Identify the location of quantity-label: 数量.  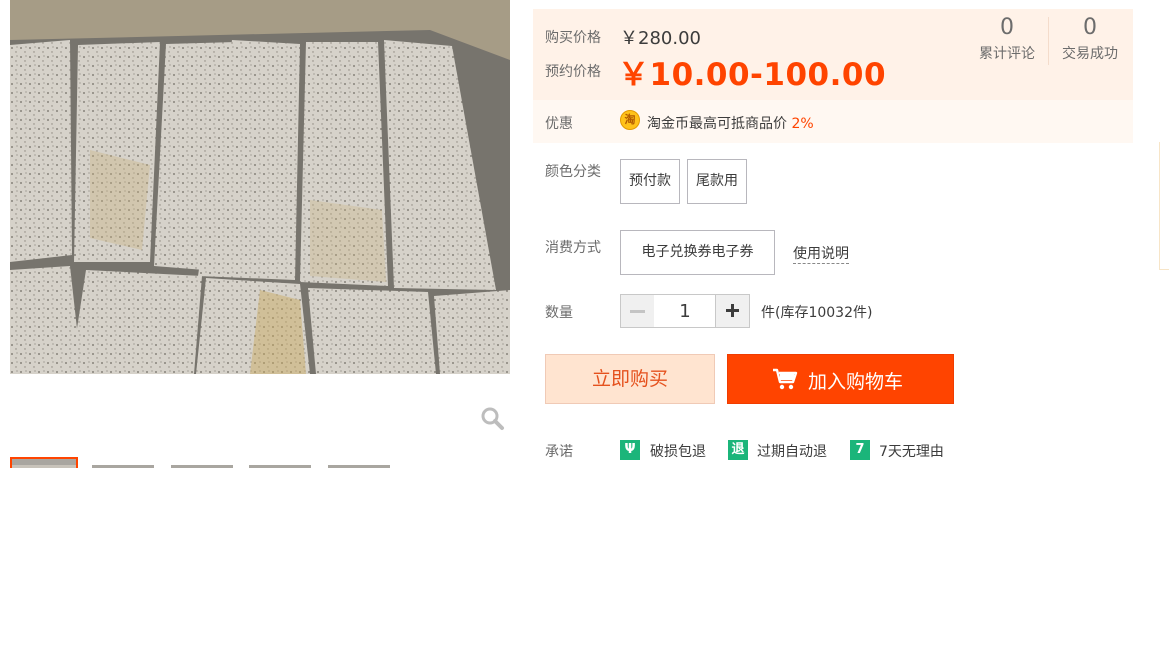
(559, 313).